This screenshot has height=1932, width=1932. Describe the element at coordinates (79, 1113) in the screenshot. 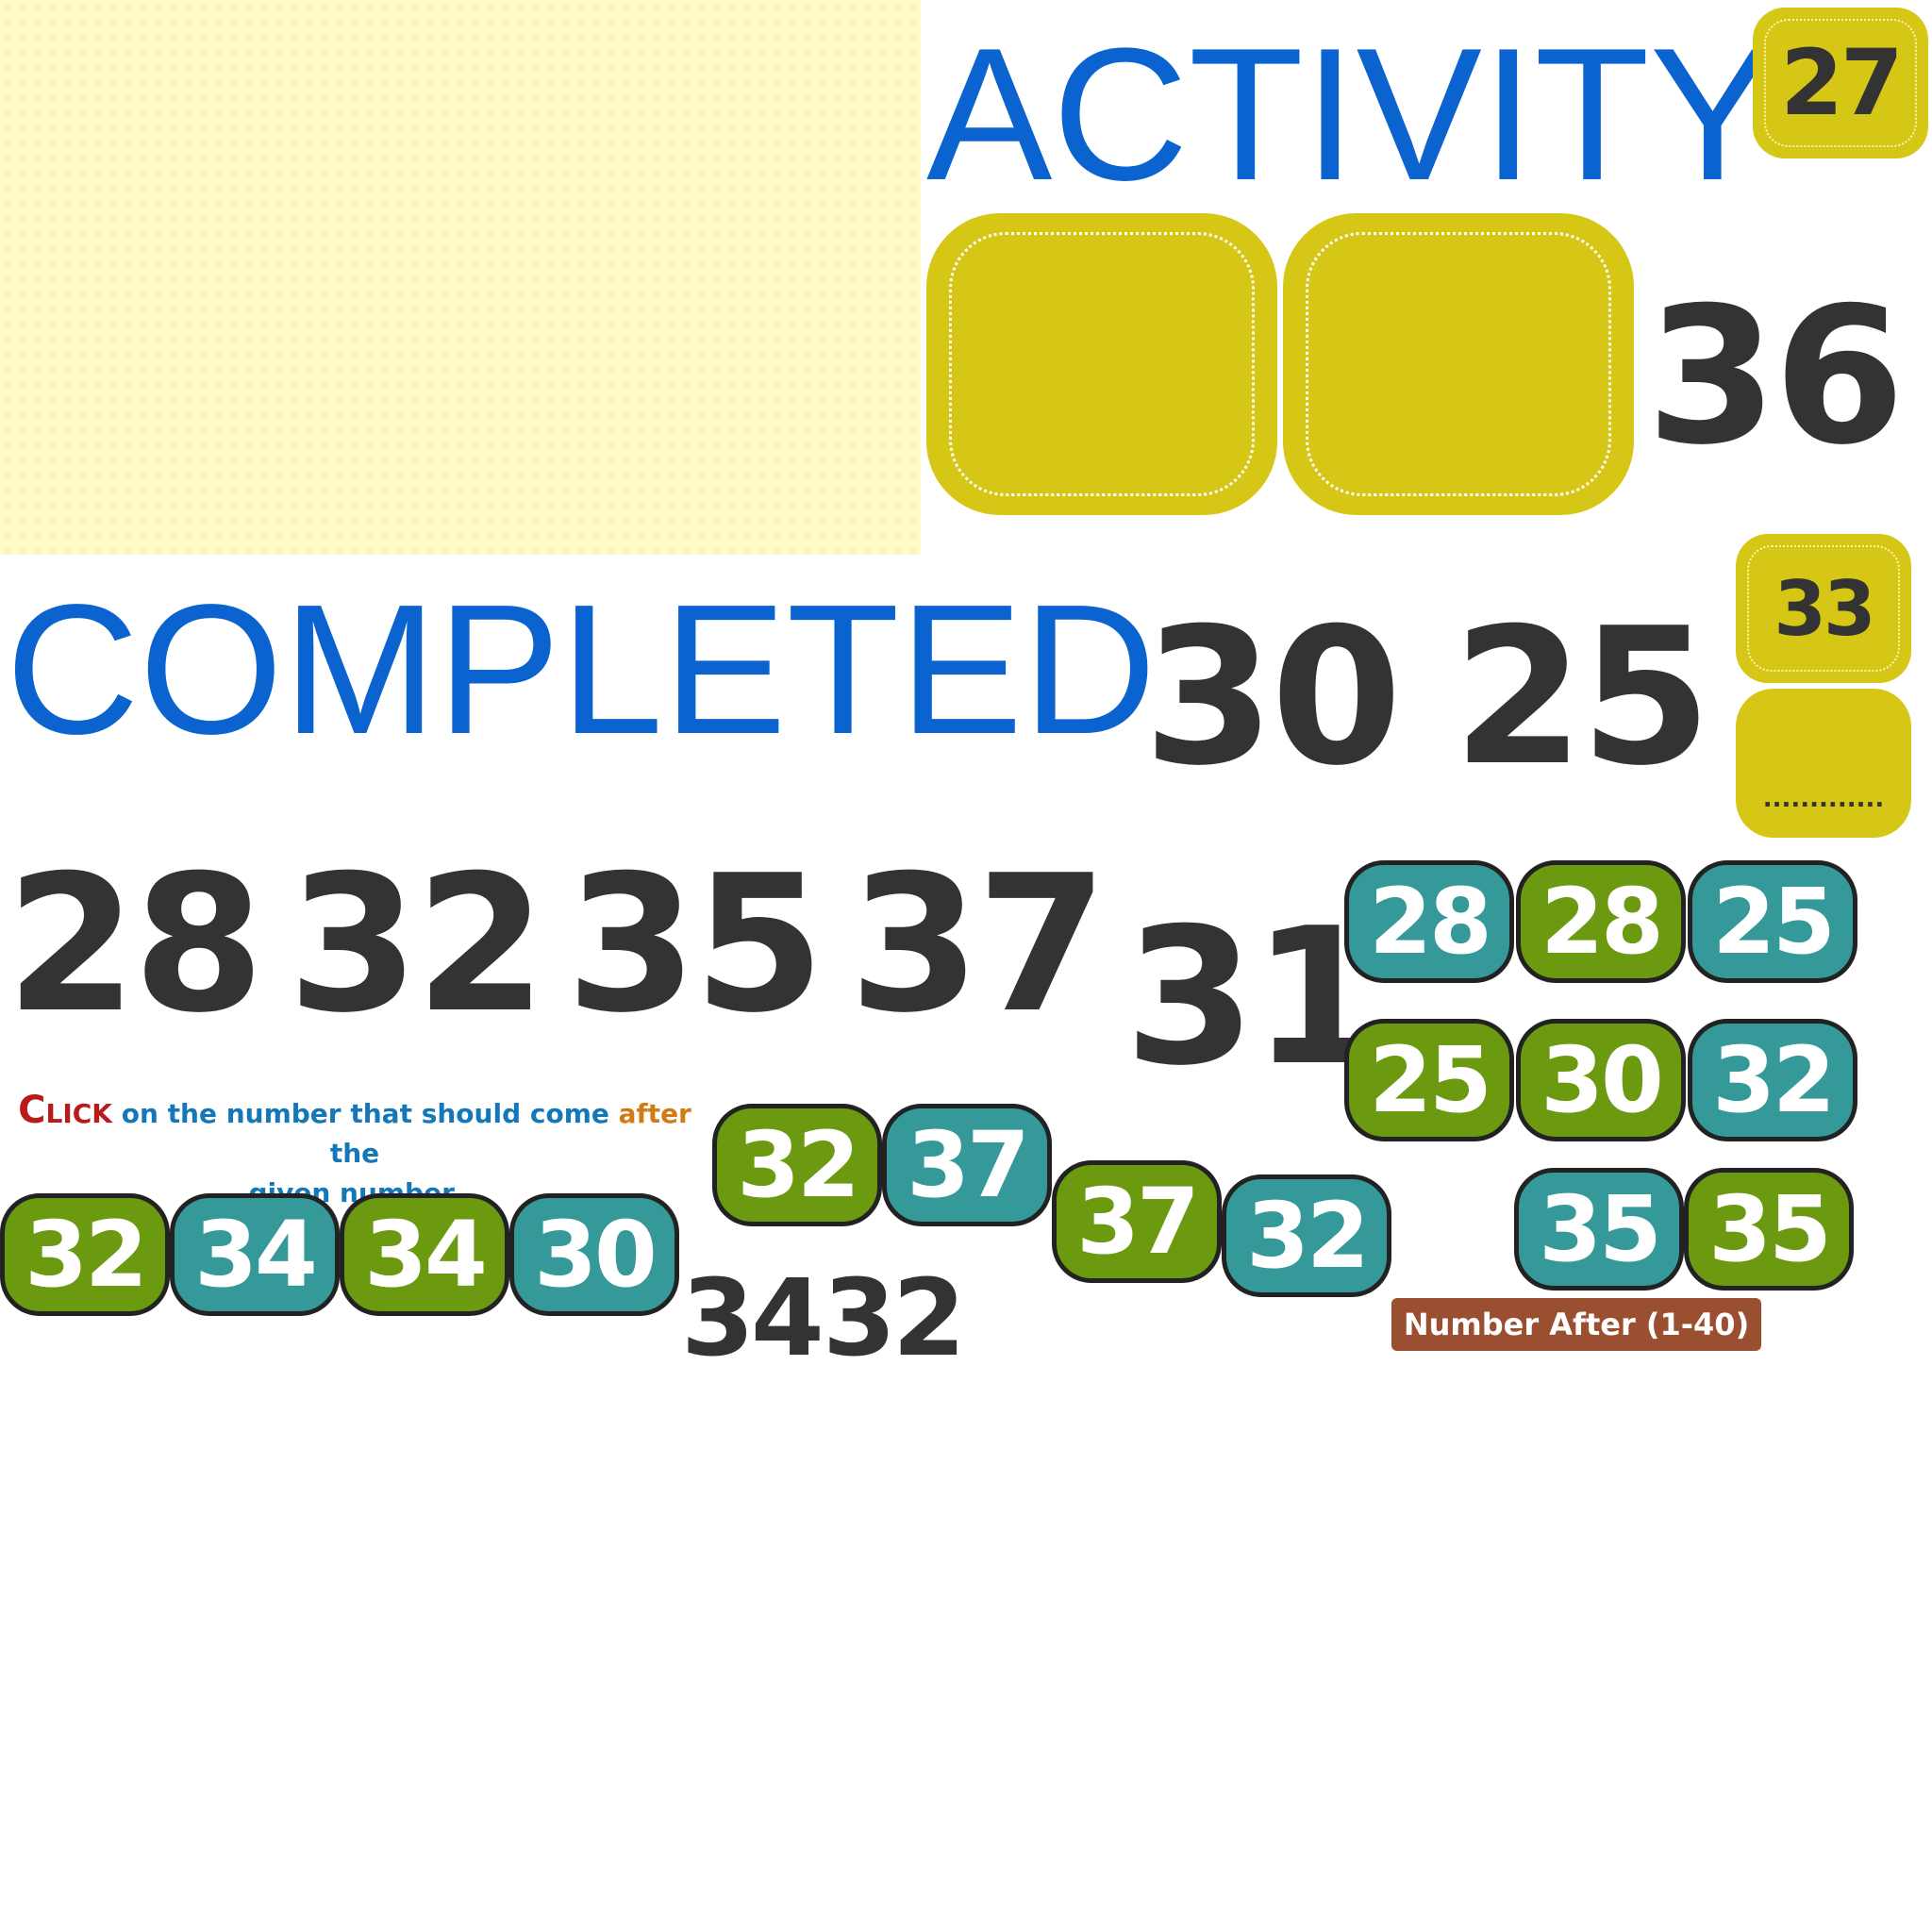

I see `instruction-lick: LICK` at that location.